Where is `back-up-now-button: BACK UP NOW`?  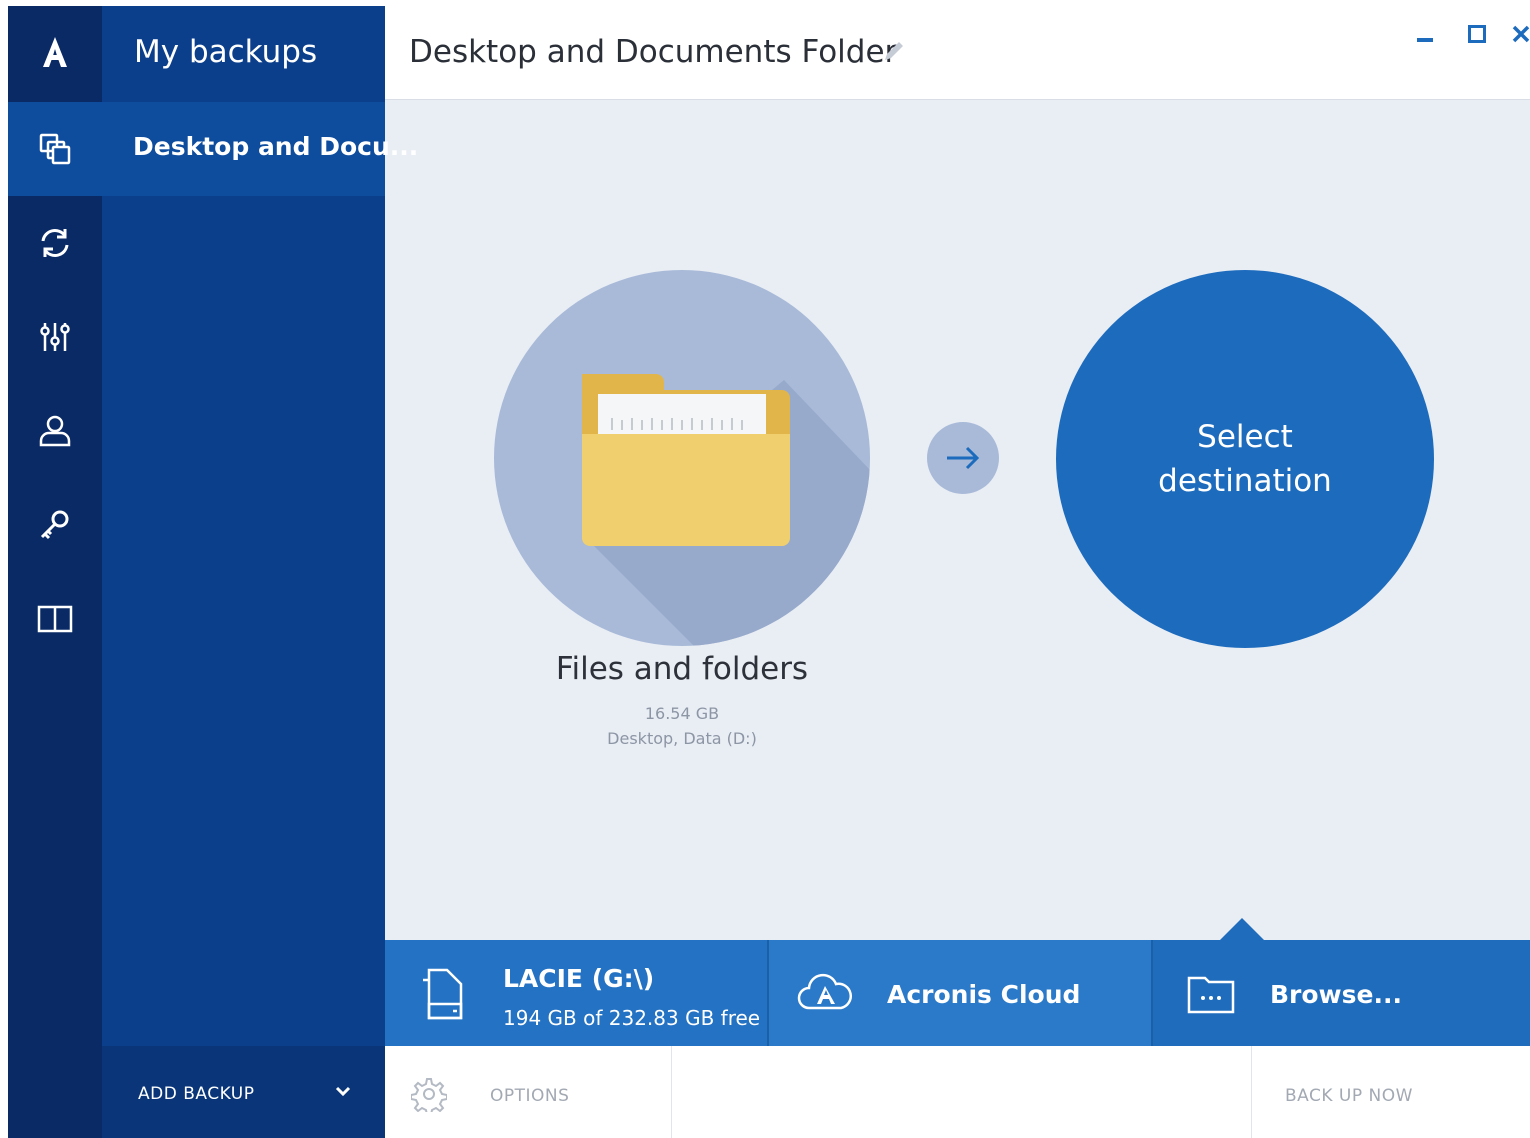 back-up-now-button: BACK UP NOW is located at coordinates (1349, 1096).